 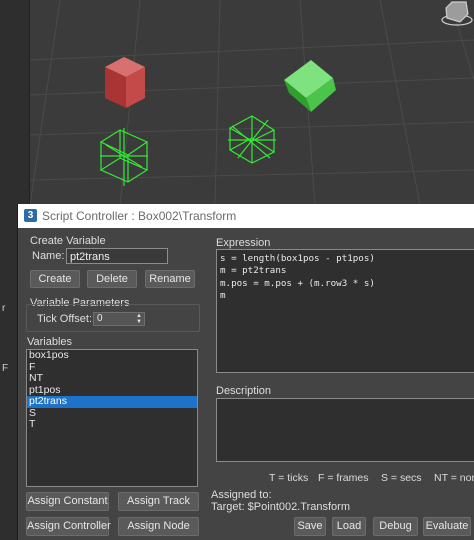 What do you see at coordinates (30, 215) in the screenshot?
I see `app-logo-icon: 3` at bounding box center [30, 215].